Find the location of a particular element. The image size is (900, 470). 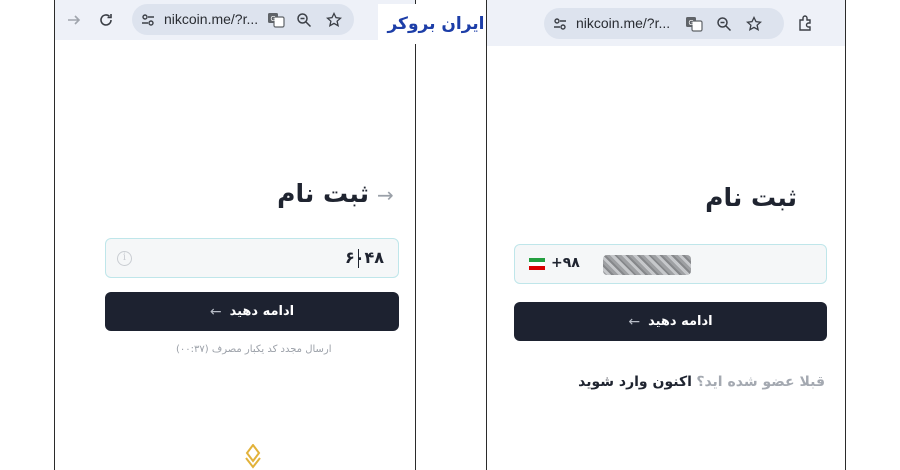

extensions-icon is located at coordinates (806, 23).